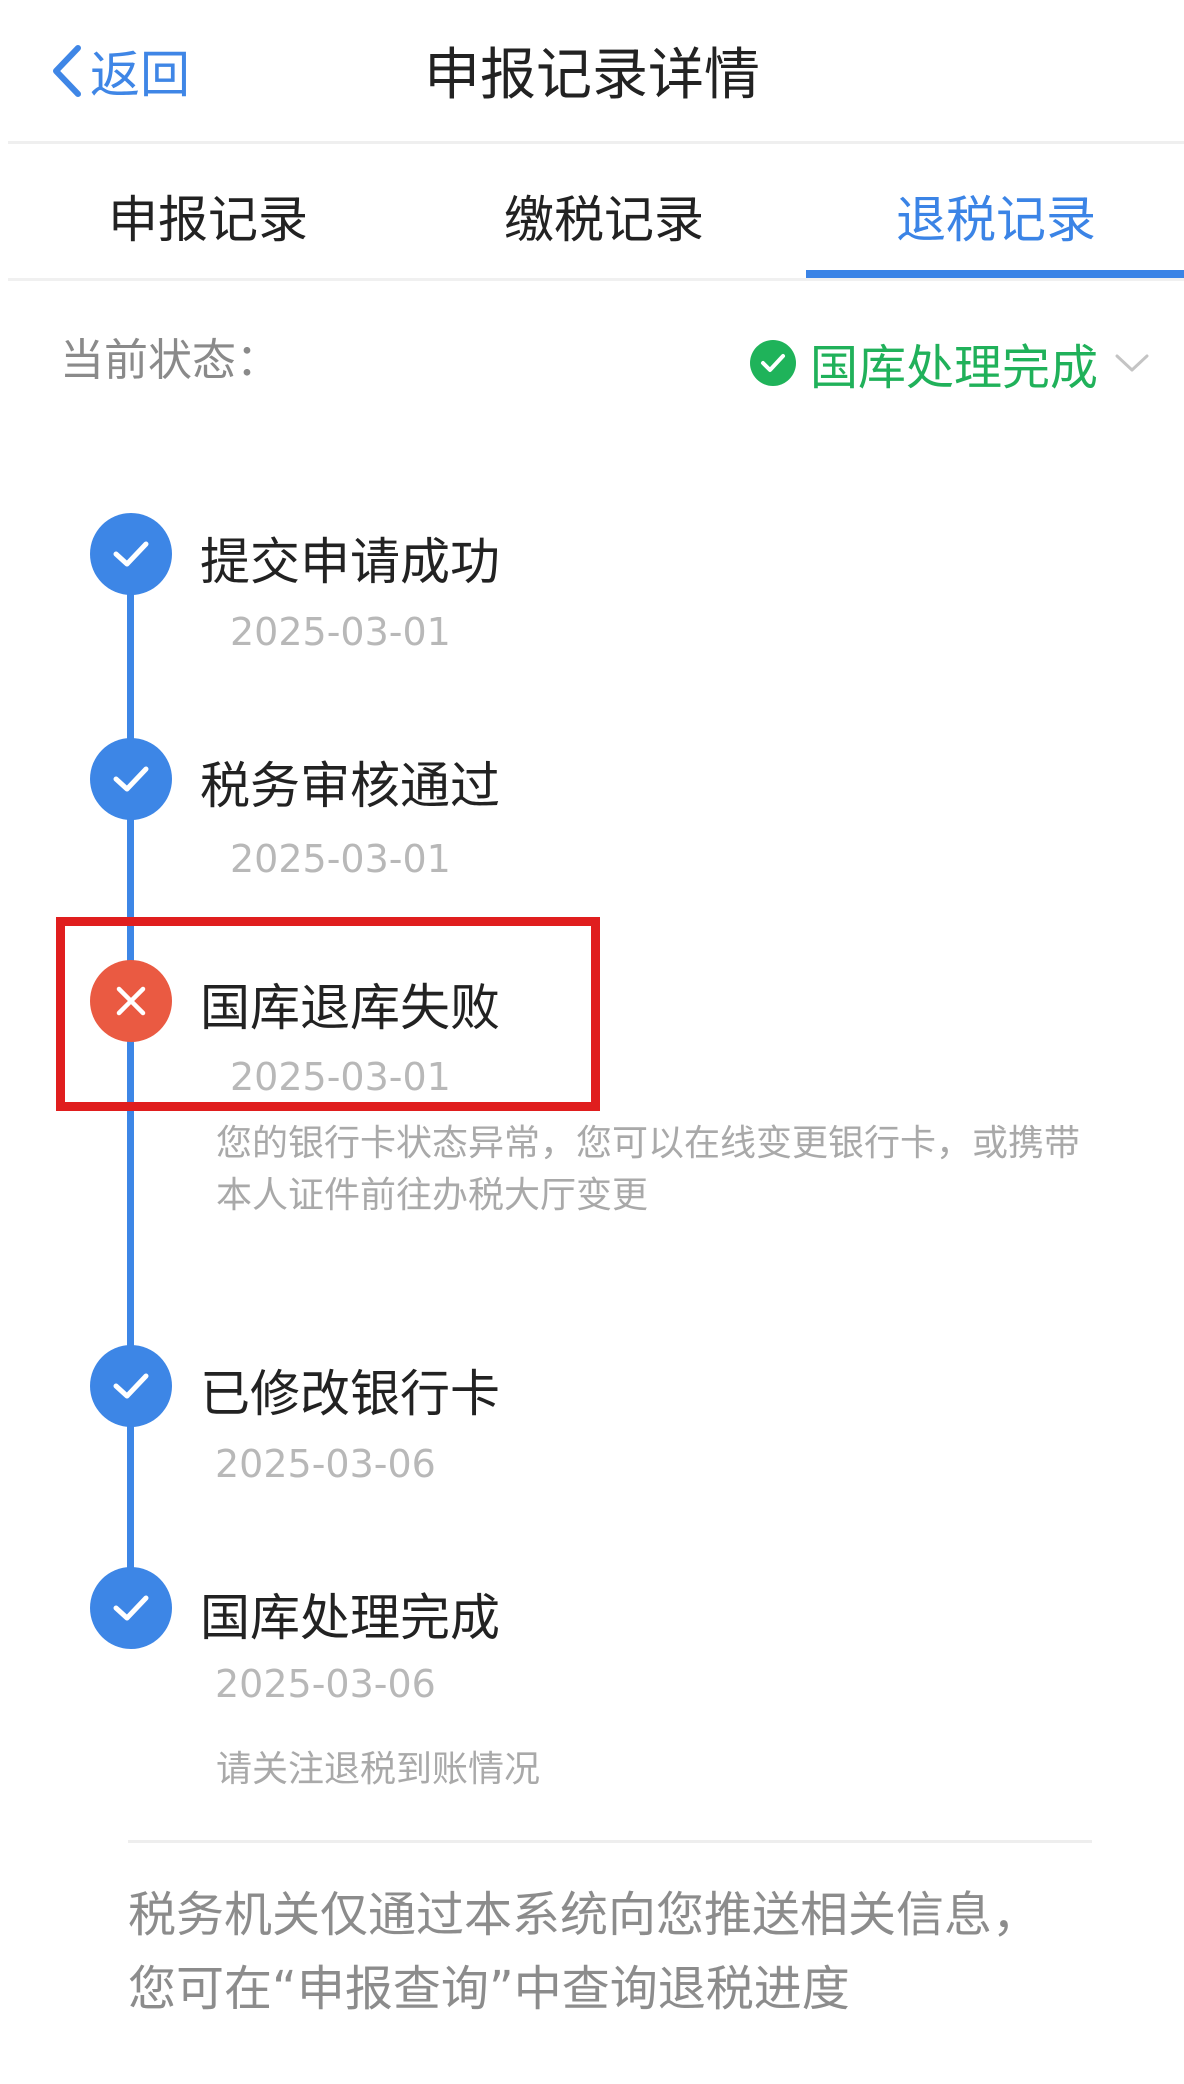  Describe the element at coordinates (953, 368) in the screenshot. I see `status-value: 国库处理完成` at that location.